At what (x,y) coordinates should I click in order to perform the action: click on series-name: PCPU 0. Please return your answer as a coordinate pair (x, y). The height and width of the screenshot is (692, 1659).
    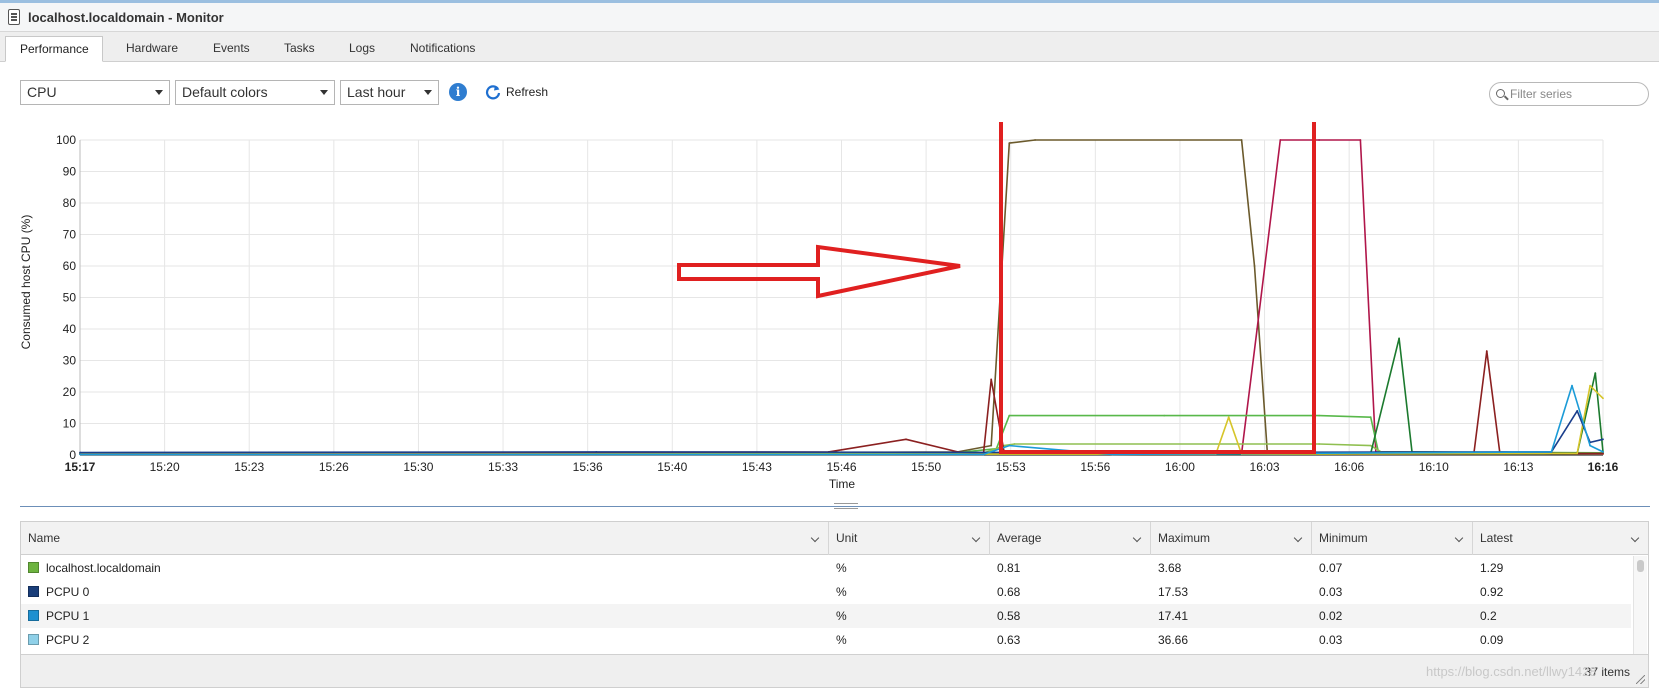
    Looking at the image, I should click on (68, 592).